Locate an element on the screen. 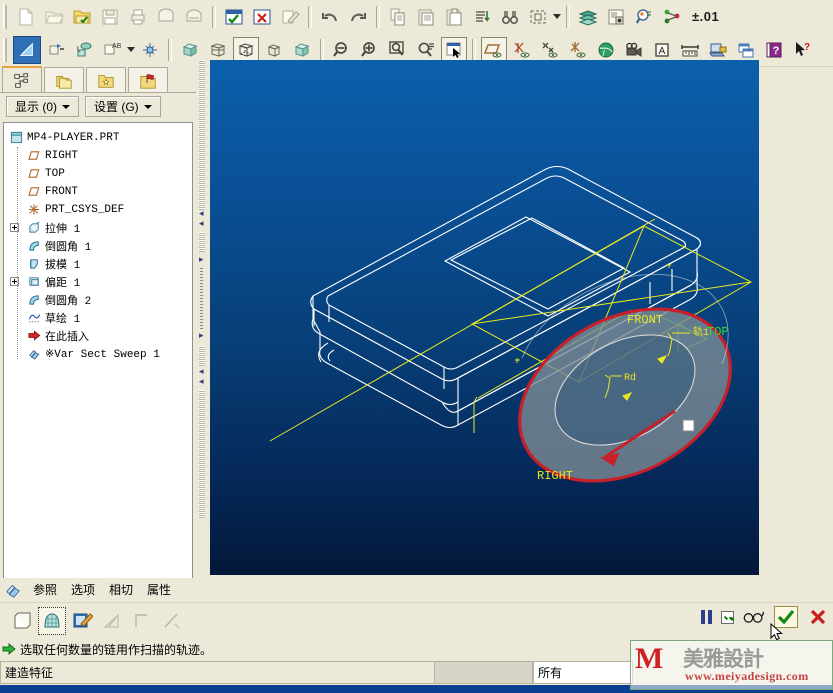 Image resolution: width=833 pixels, height=693 pixels. extrude-icon is located at coordinates (34, 227).